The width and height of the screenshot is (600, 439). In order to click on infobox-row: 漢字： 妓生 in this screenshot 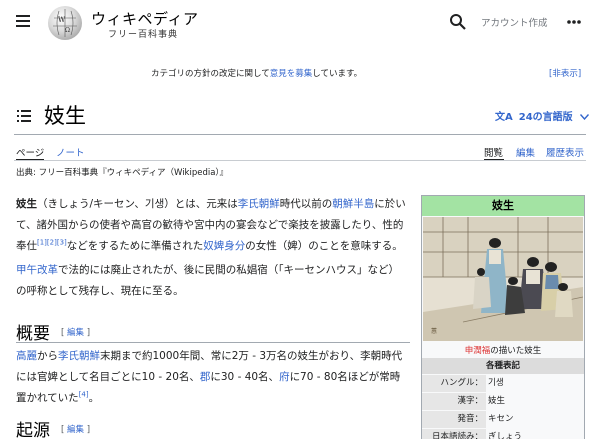, I will do `click(503, 401)`.